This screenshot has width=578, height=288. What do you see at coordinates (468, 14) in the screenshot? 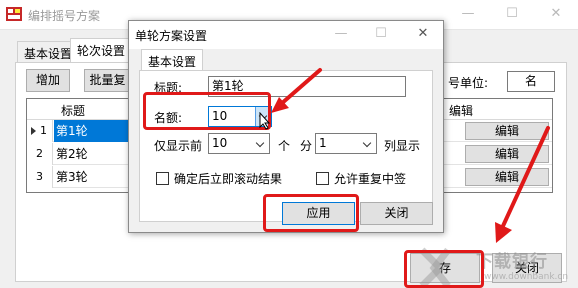
I see `minimize-button: —` at bounding box center [468, 14].